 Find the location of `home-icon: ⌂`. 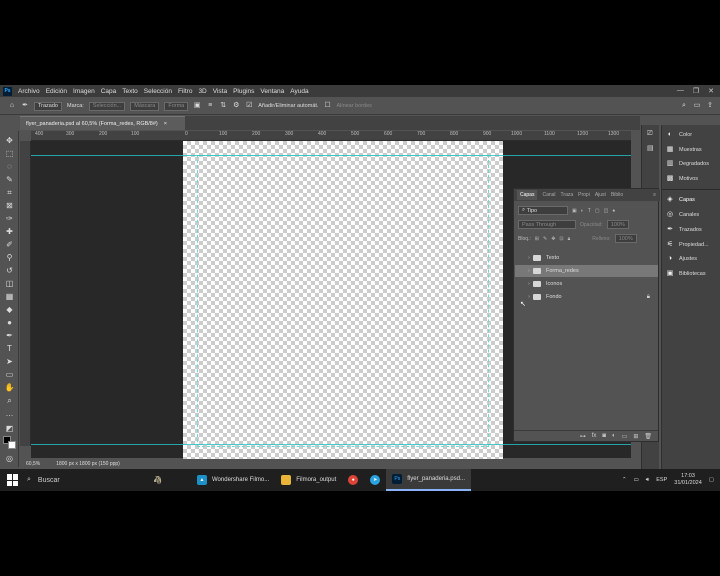

home-icon: ⌂ is located at coordinates (12, 106).